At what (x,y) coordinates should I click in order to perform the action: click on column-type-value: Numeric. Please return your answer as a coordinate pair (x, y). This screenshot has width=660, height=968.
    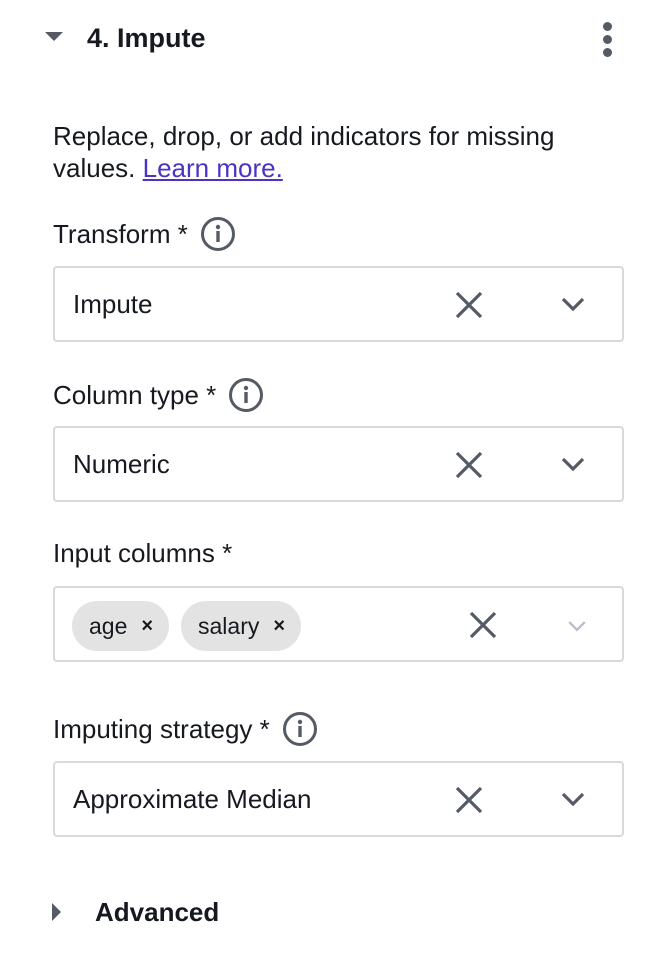
    Looking at the image, I should click on (121, 464).